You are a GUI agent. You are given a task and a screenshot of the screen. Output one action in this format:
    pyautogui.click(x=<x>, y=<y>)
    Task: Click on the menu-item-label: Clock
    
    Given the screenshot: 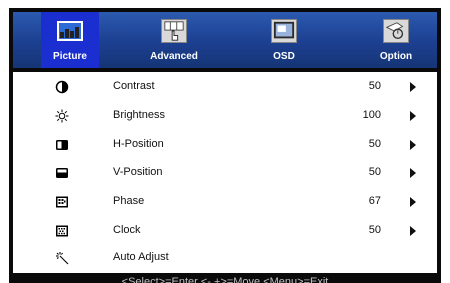 What is the action you would take?
    pyautogui.click(x=127, y=230)
    